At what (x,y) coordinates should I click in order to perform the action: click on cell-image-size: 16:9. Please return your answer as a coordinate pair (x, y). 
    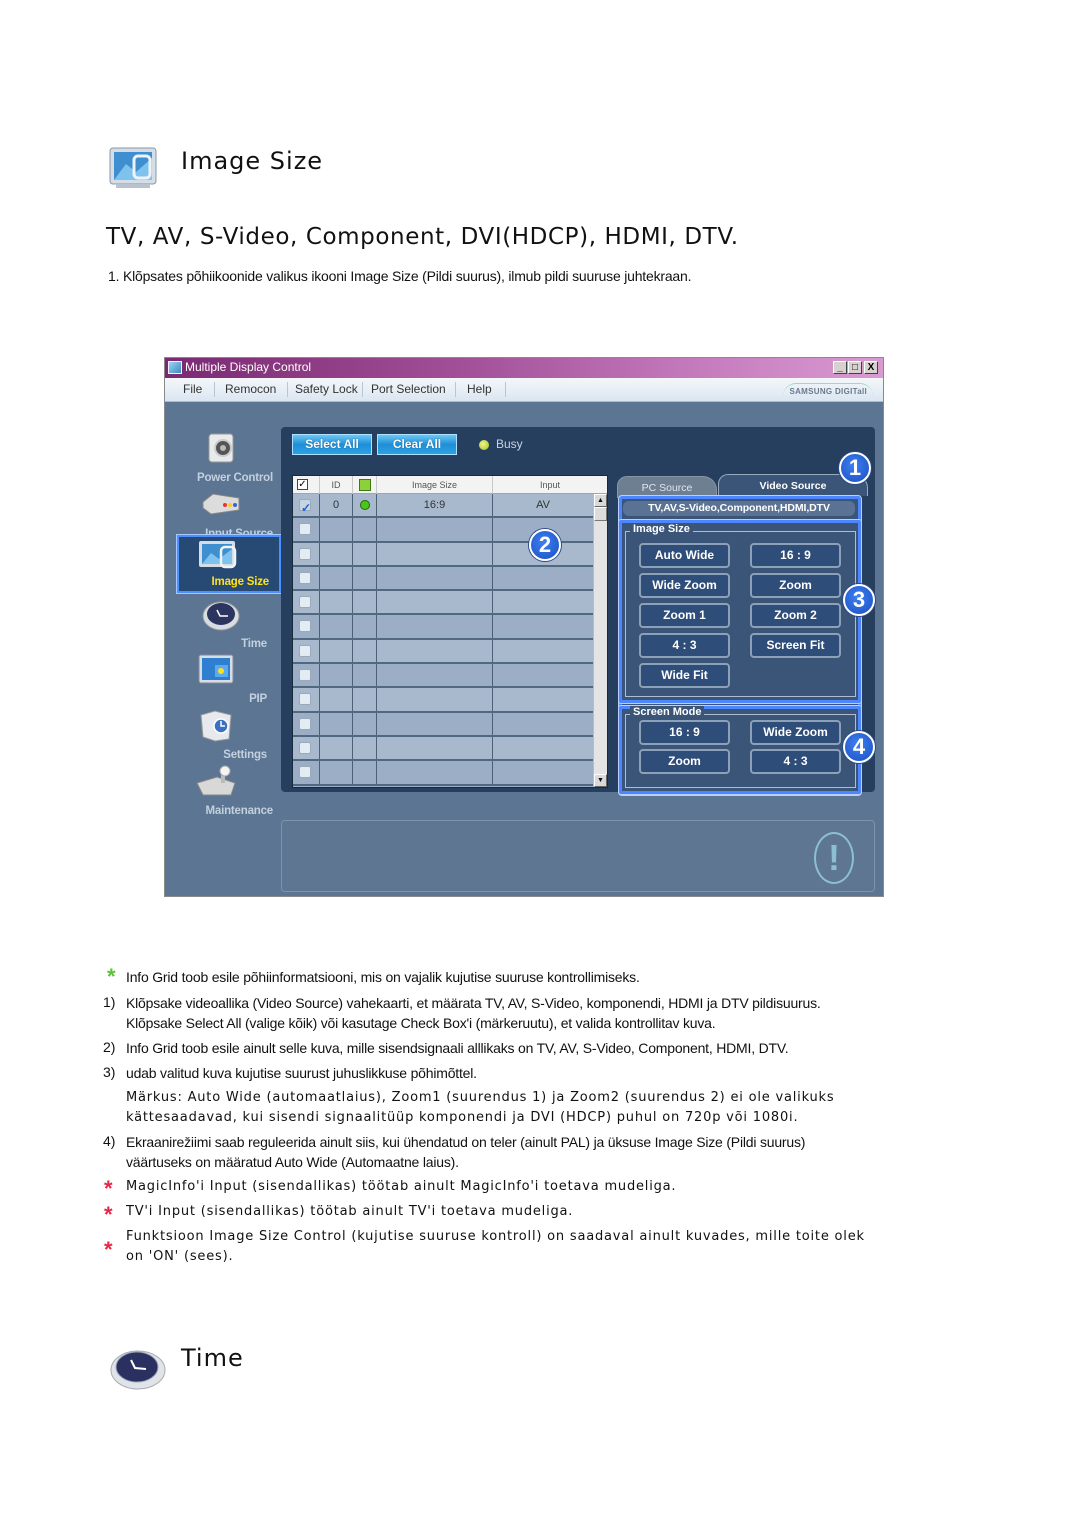
    Looking at the image, I should click on (435, 505).